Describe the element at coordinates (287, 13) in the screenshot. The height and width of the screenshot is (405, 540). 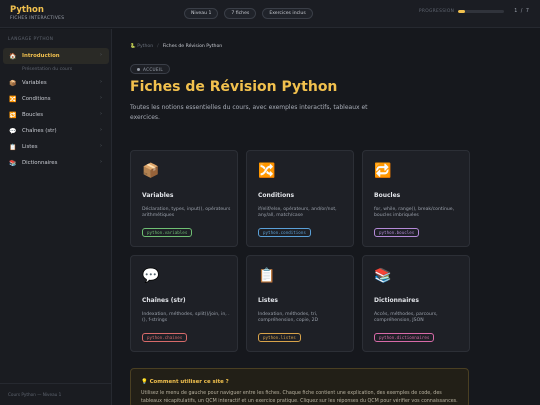
I see `exercises-pill: Exercices inclus` at that location.